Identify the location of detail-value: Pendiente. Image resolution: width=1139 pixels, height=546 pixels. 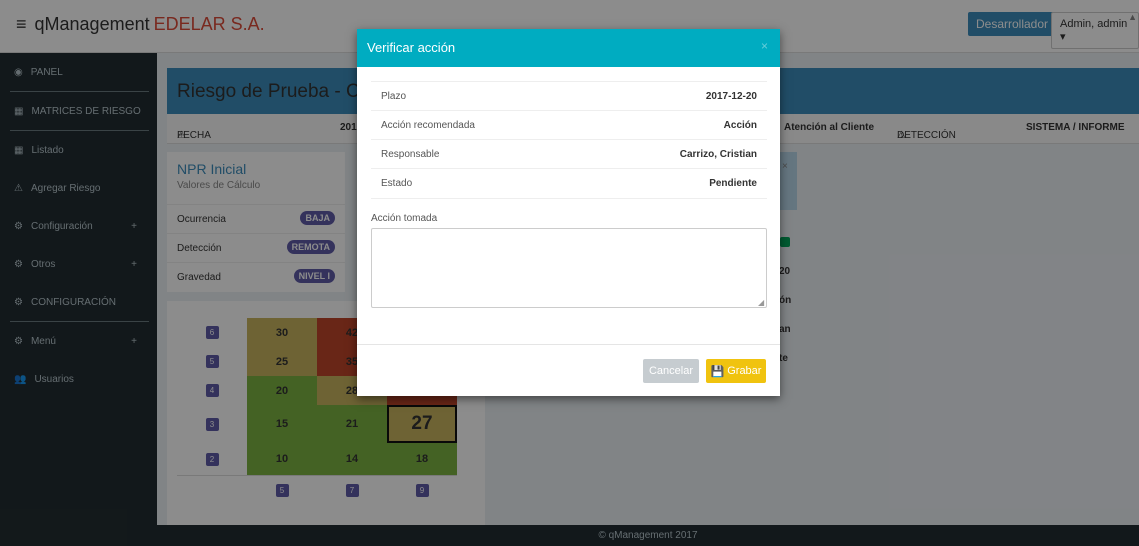
(733, 183).